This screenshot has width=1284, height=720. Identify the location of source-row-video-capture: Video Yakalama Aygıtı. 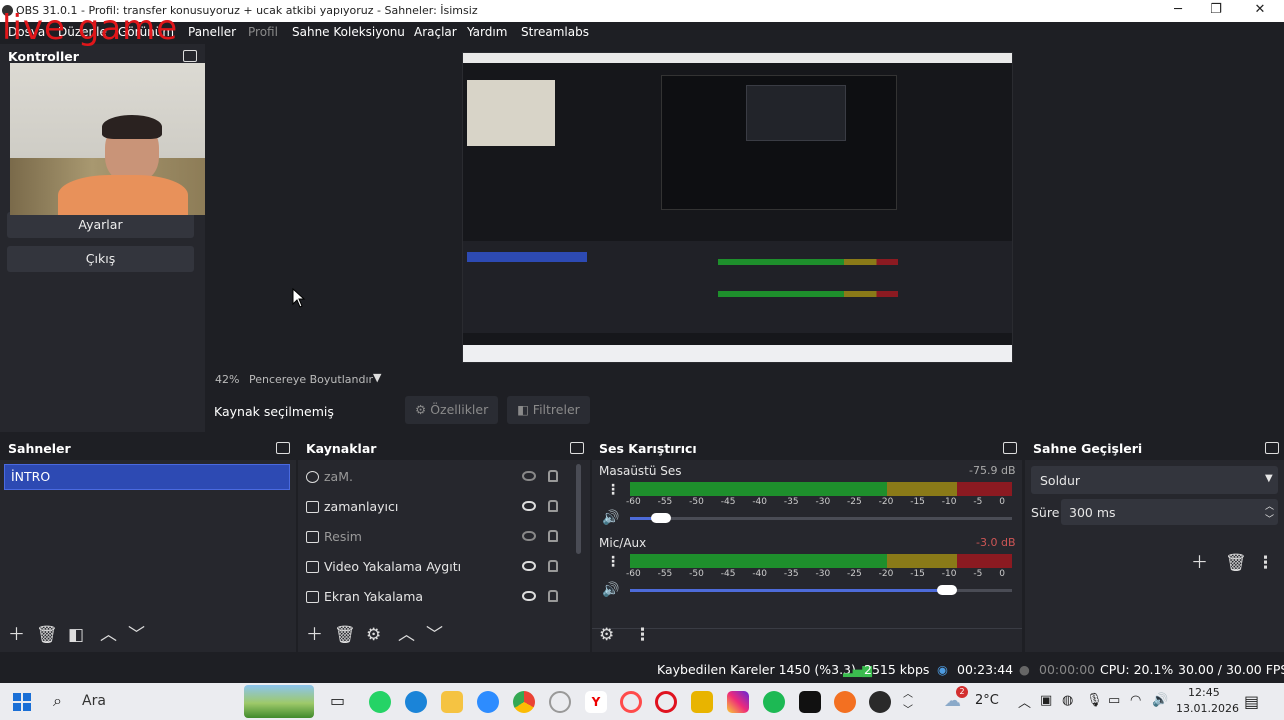
(437, 567).